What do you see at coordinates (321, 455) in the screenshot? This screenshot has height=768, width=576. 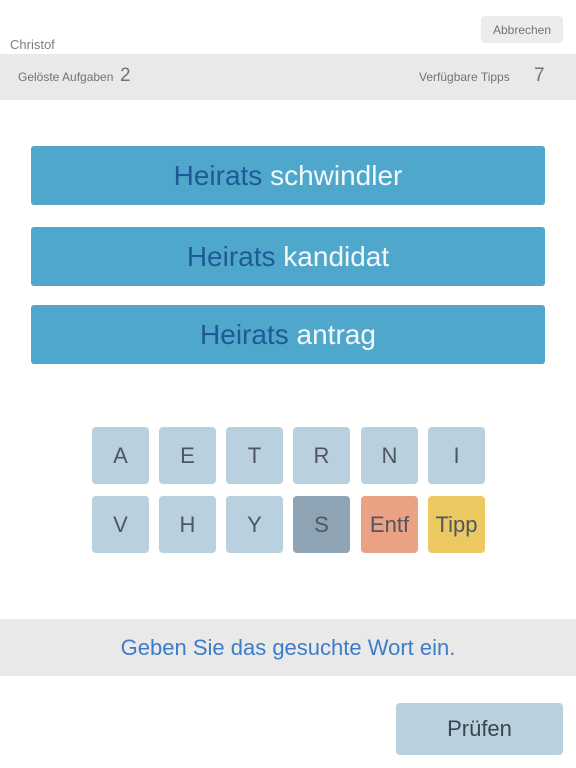 I see `letter-key-r: R` at bounding box center [321, 455].